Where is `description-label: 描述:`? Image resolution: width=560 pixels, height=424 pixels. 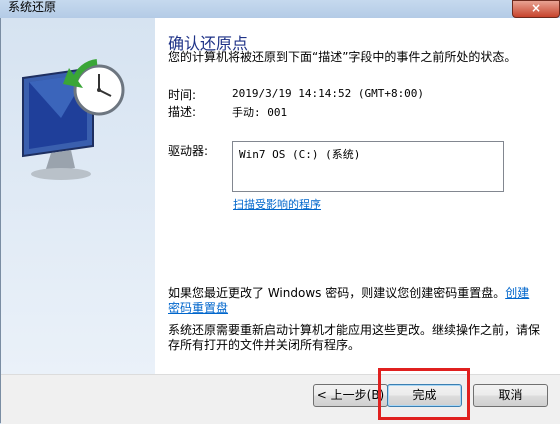
description-label: 描述: is located at coordinates (182, 112).